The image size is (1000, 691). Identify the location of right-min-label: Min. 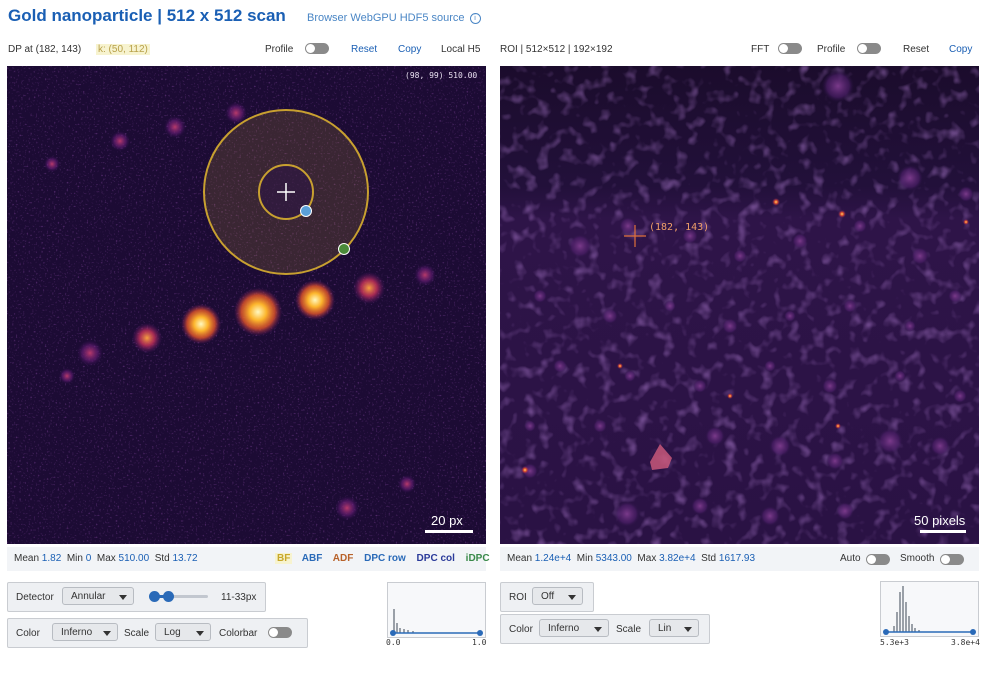
(584, 558).